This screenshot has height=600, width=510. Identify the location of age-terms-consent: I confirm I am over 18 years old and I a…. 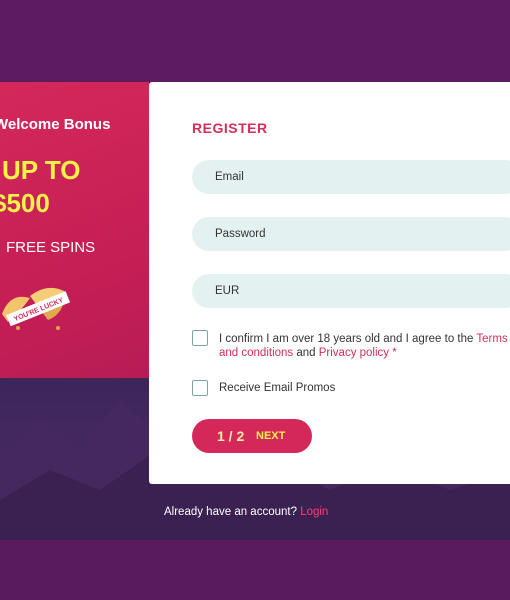
(364, 346).